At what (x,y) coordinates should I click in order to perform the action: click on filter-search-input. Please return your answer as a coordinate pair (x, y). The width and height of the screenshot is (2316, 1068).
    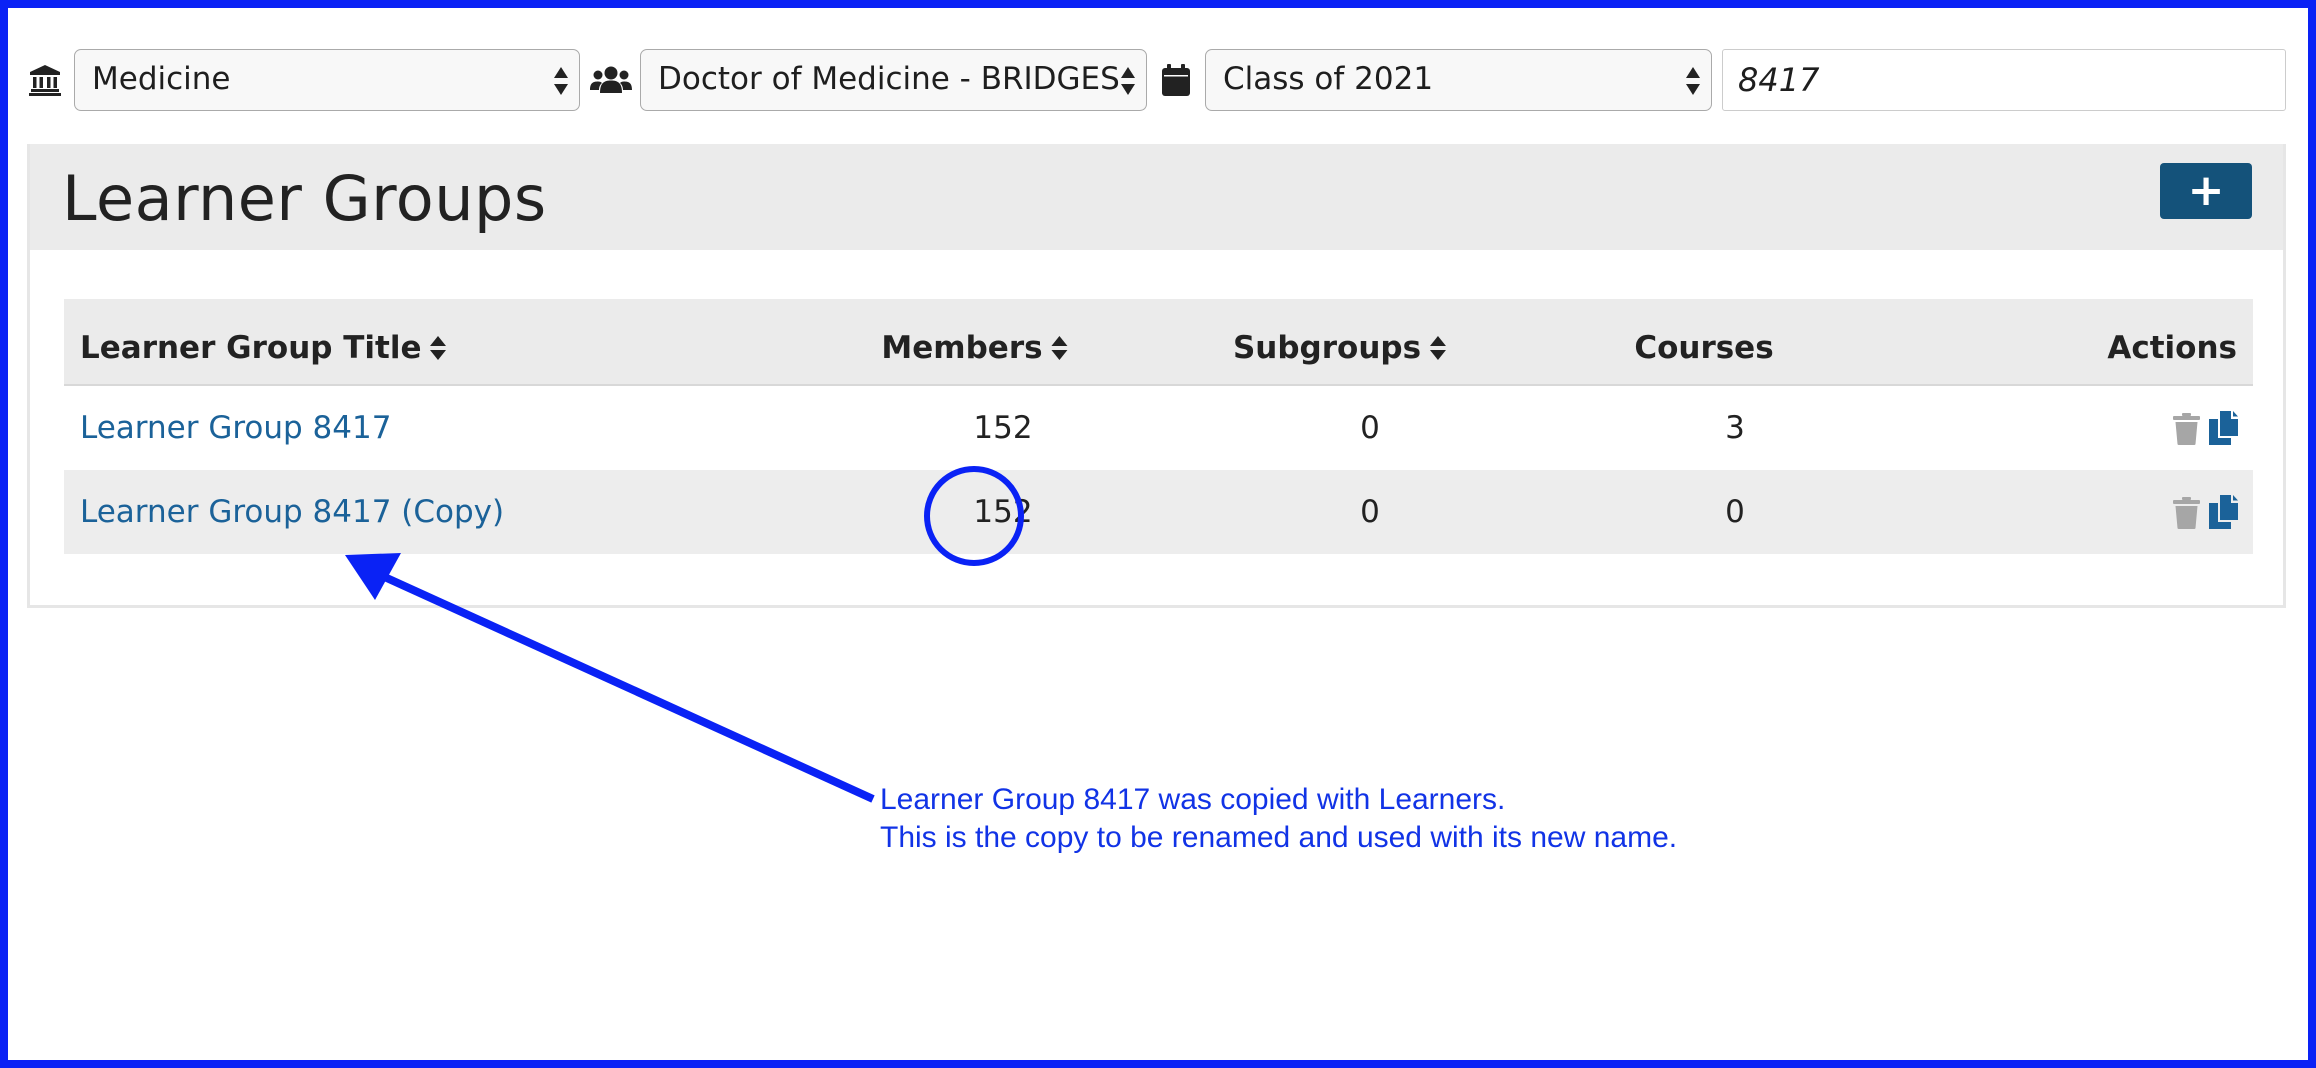
    Looking at the image, I should click on (2004, 80).